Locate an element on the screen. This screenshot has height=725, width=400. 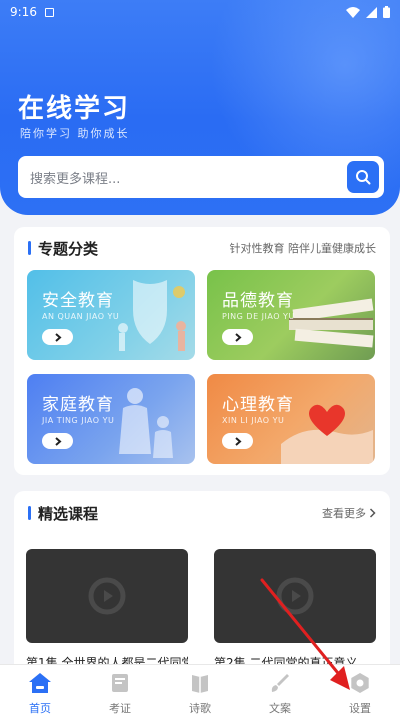
search-button is located at coordinates (363, 177).